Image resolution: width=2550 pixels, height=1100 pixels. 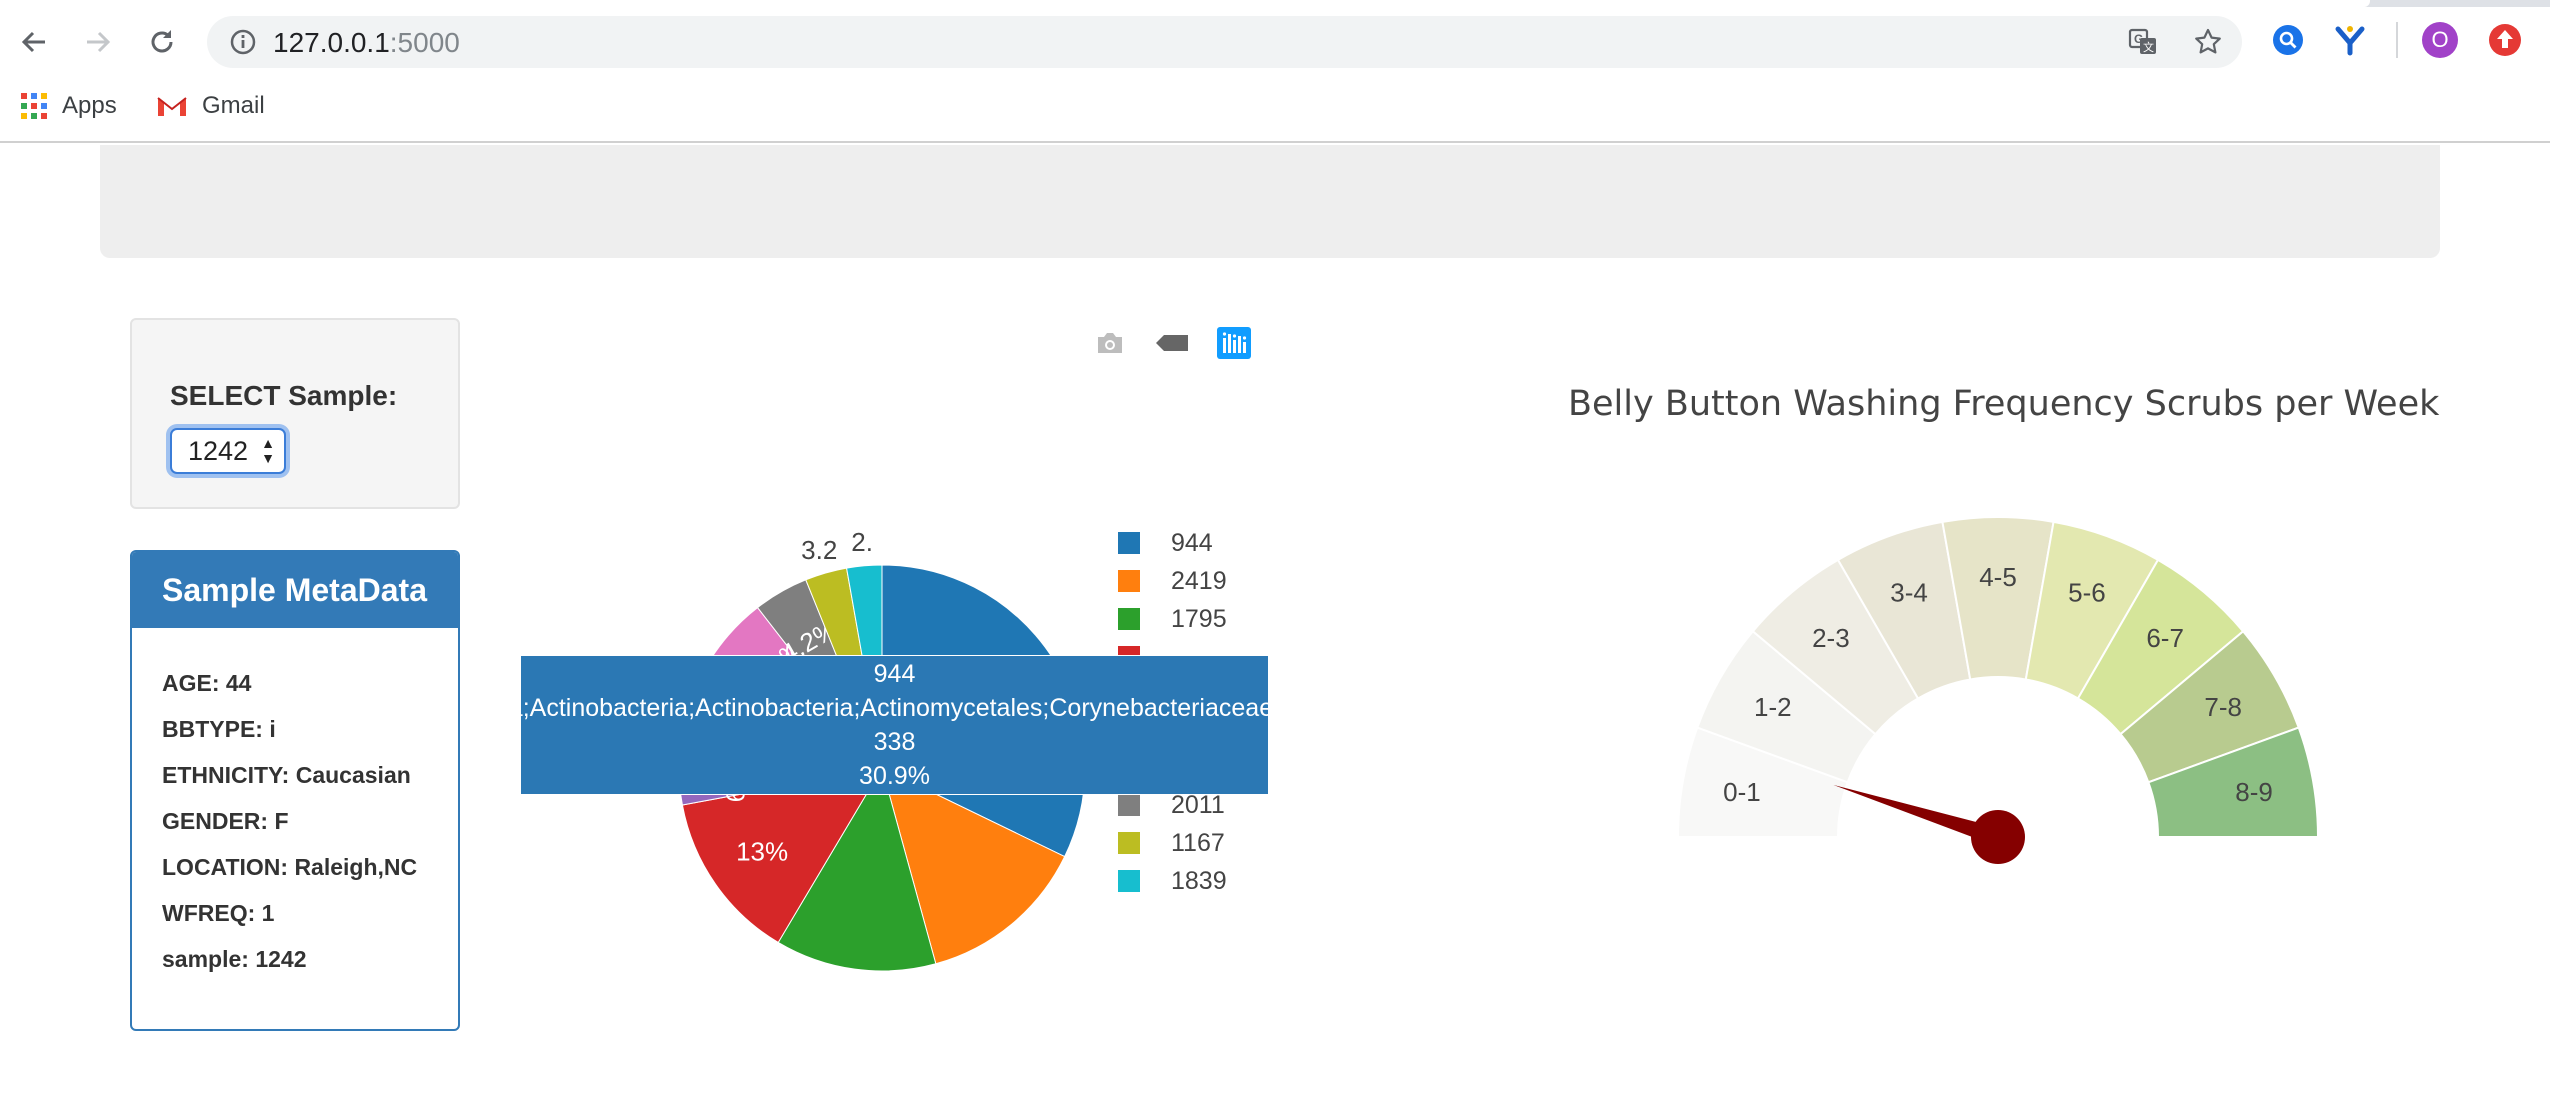 I want to click on profile-initial: O, so click(x=2440, y=39).